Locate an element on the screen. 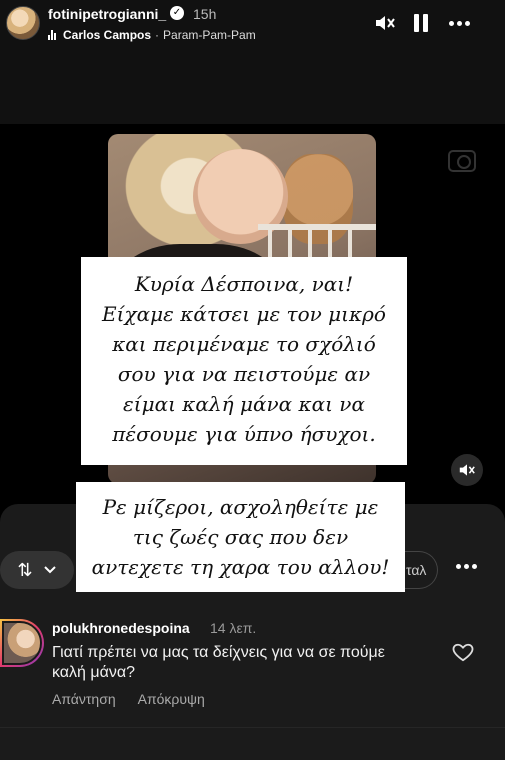 The width and height of the screenshot is (505, 760). camera-icon is located at coordinates (462, 161).